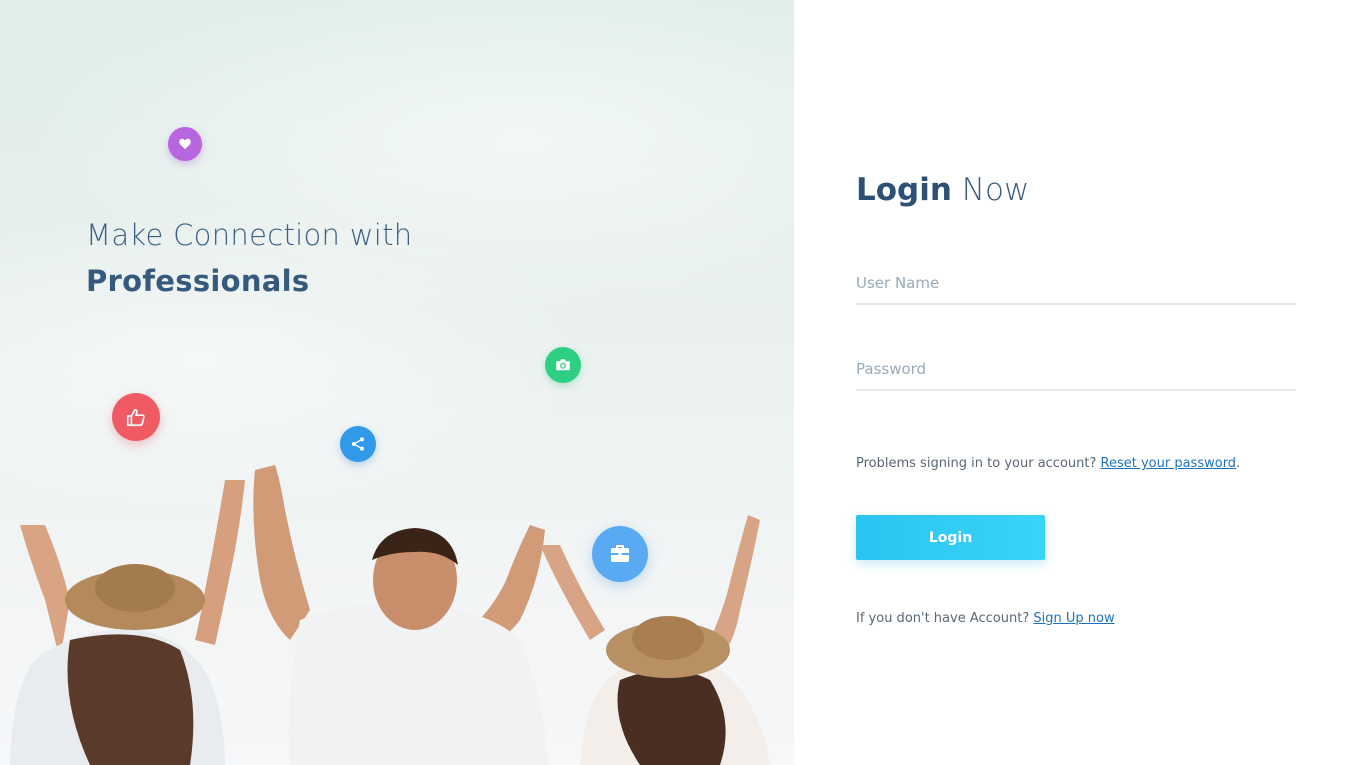 The image size is (1366, 765). I want to click on heart-bubble, so click(185, 144).